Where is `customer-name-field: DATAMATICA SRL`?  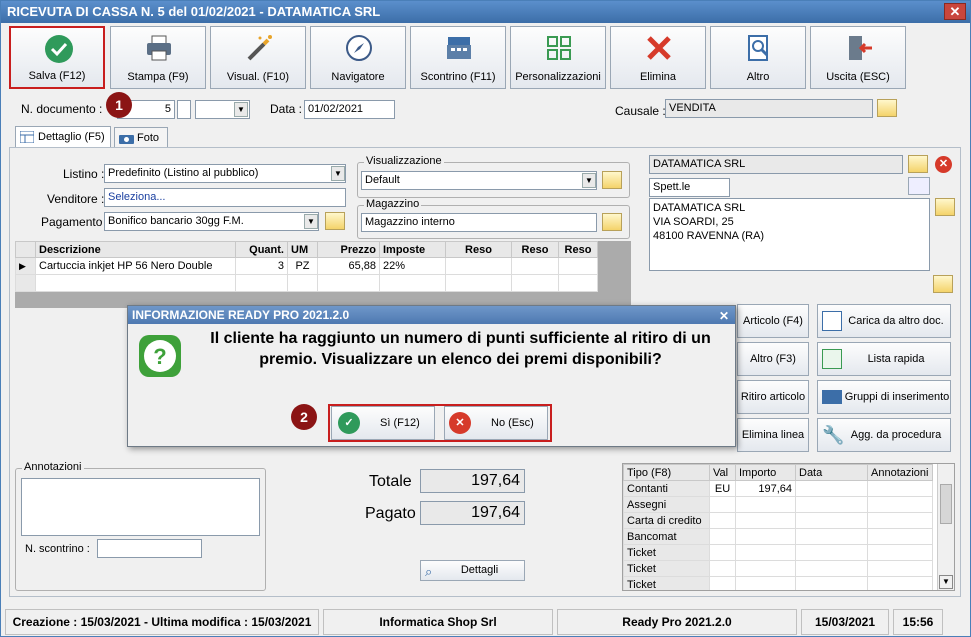 customer-name-field: DATAMATICA SRL is located at coordinates (776, 164).